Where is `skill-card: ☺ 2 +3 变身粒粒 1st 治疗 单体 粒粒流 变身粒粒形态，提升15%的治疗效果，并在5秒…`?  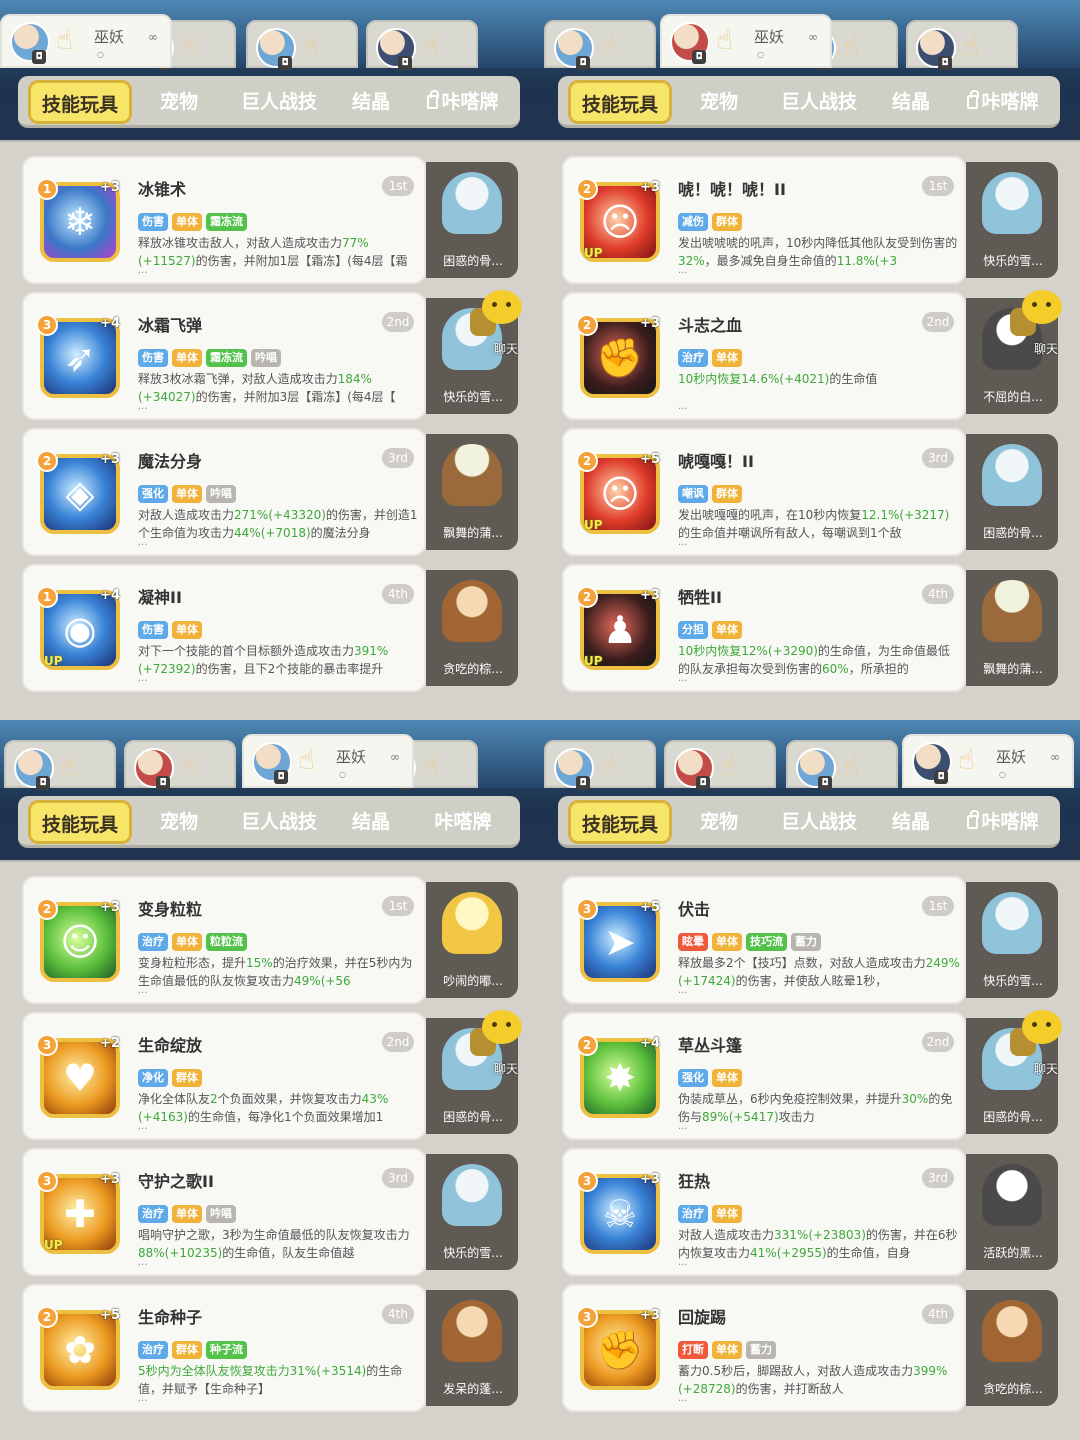 skill-card: ☺ 2 +3 变身粒粒 1st 治疗 单体 粒粒流 变身粒粒形态，提升15%的治疗效果，并在5秒… is located at coordinates (224, 940).